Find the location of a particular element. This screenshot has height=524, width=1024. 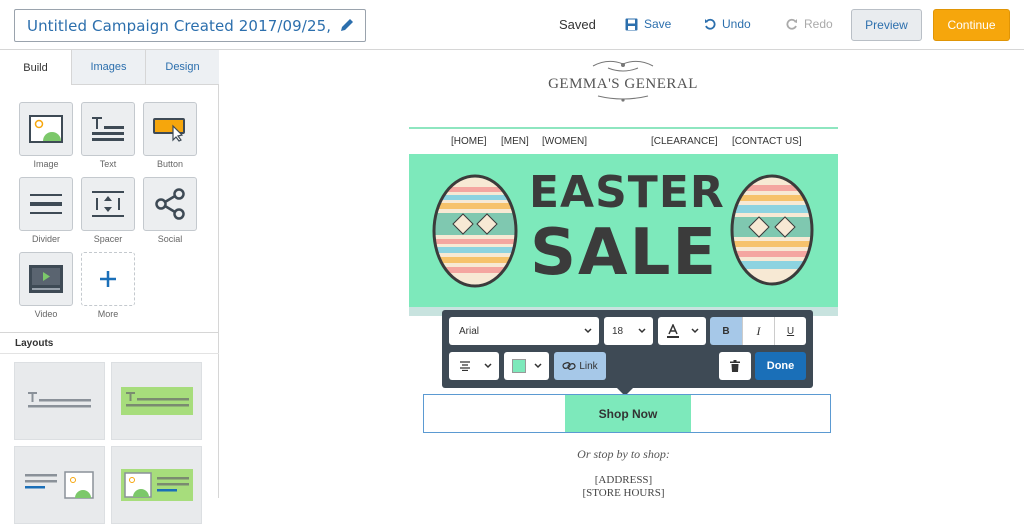

block-spacer is located at coordinates (108, 204).